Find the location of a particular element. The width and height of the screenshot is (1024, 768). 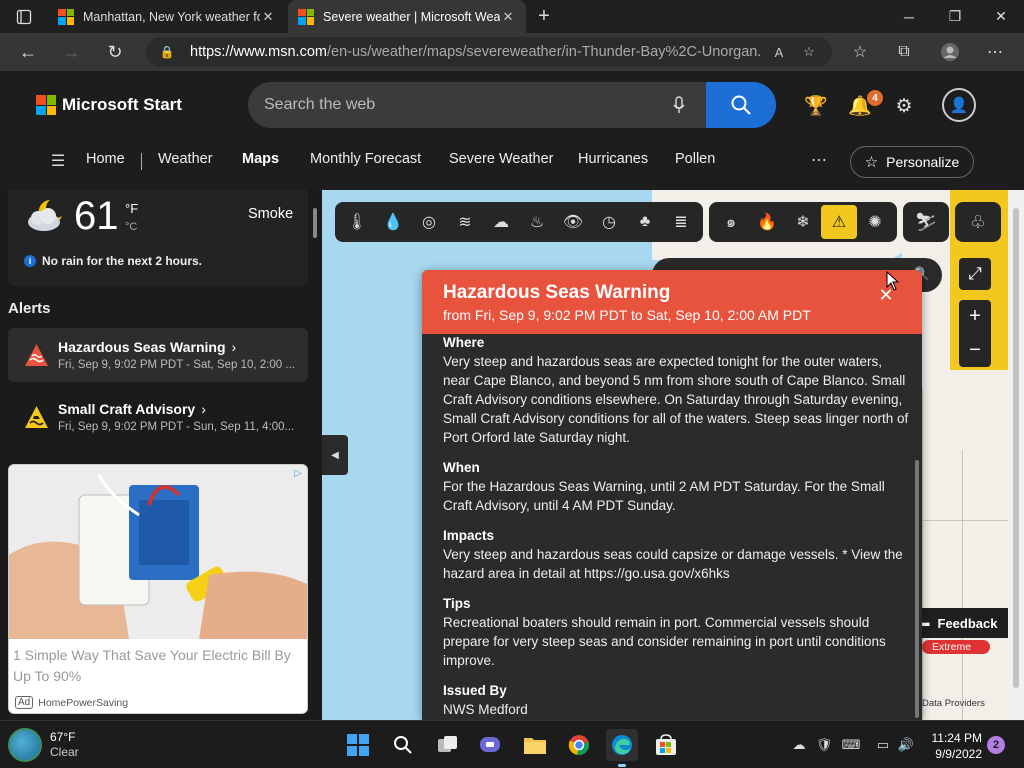

data-providers-link: Data Providers is located at coordinates (953, 703).